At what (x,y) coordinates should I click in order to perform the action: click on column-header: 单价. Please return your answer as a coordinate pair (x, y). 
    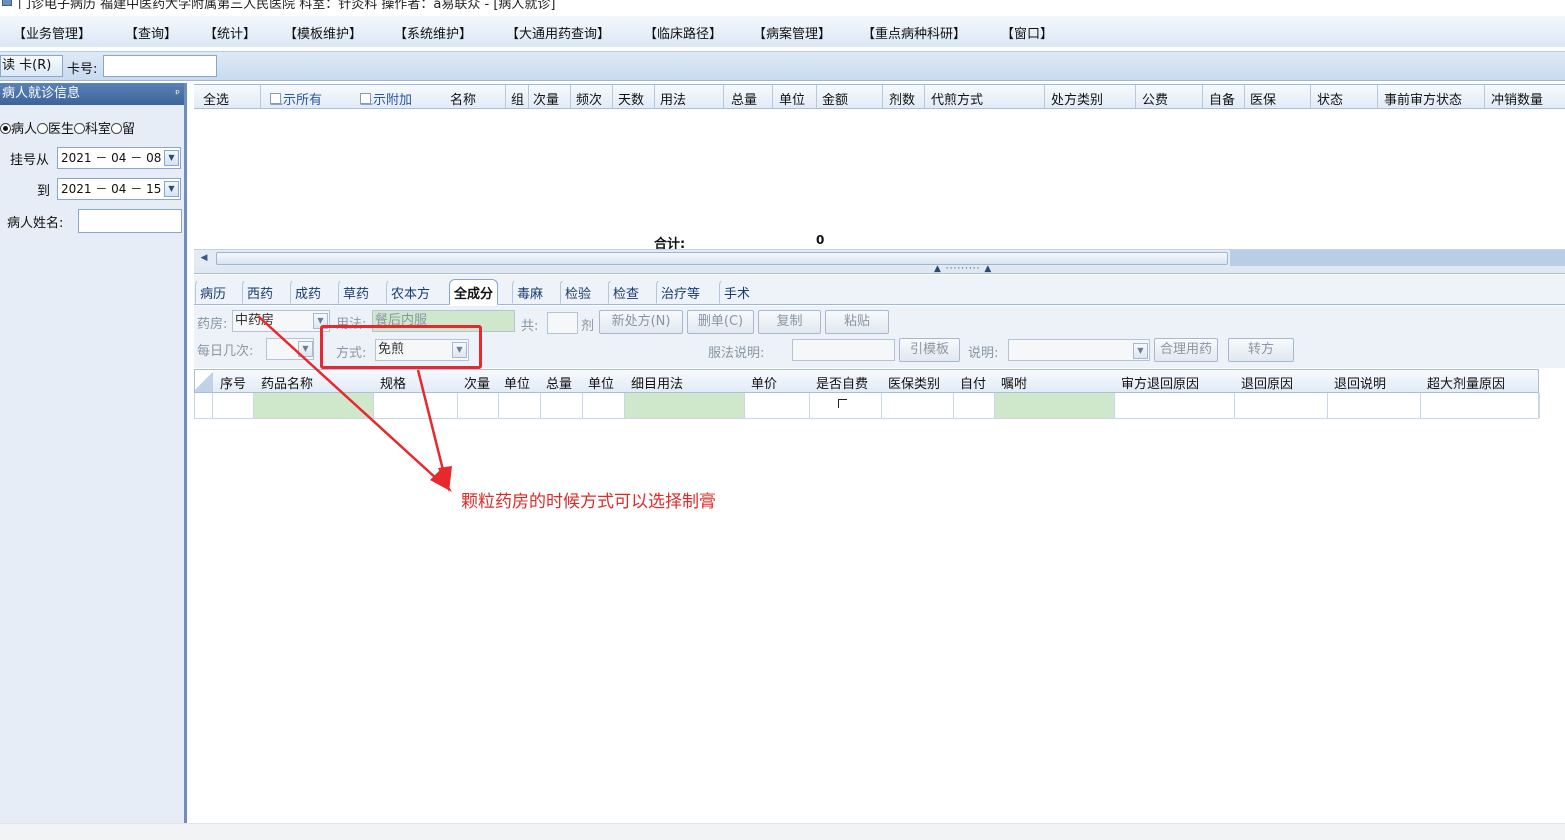
    Looking at the image, I should click on (764, 384).